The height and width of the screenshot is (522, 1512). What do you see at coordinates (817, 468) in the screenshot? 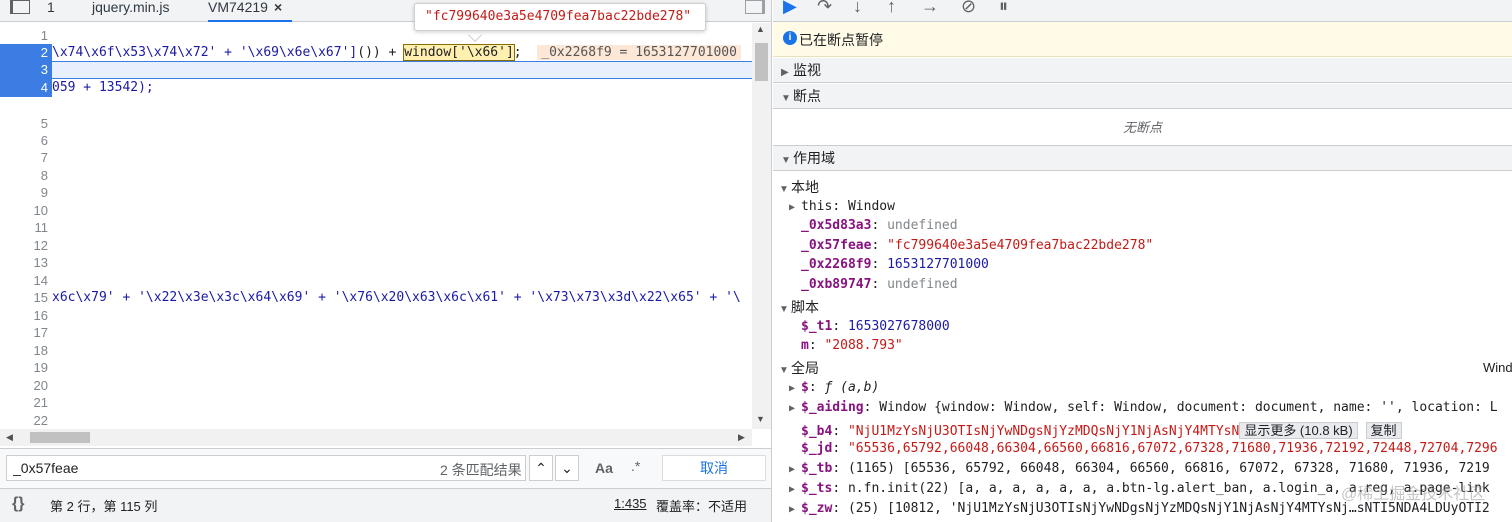
I see `property-name: $_tb` at bounding box center [817, 468].